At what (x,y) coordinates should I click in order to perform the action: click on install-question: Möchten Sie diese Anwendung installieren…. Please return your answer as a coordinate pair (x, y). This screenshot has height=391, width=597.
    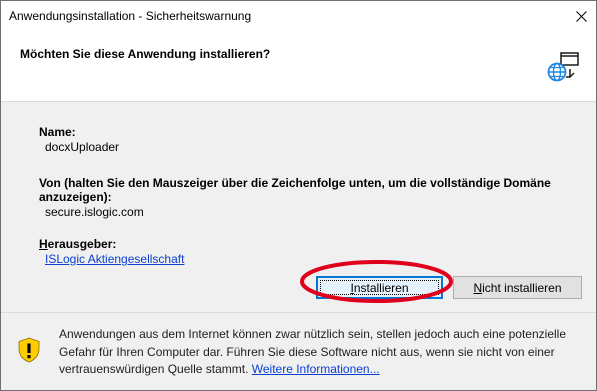
    Looking at the image, I should click on (145, 54).